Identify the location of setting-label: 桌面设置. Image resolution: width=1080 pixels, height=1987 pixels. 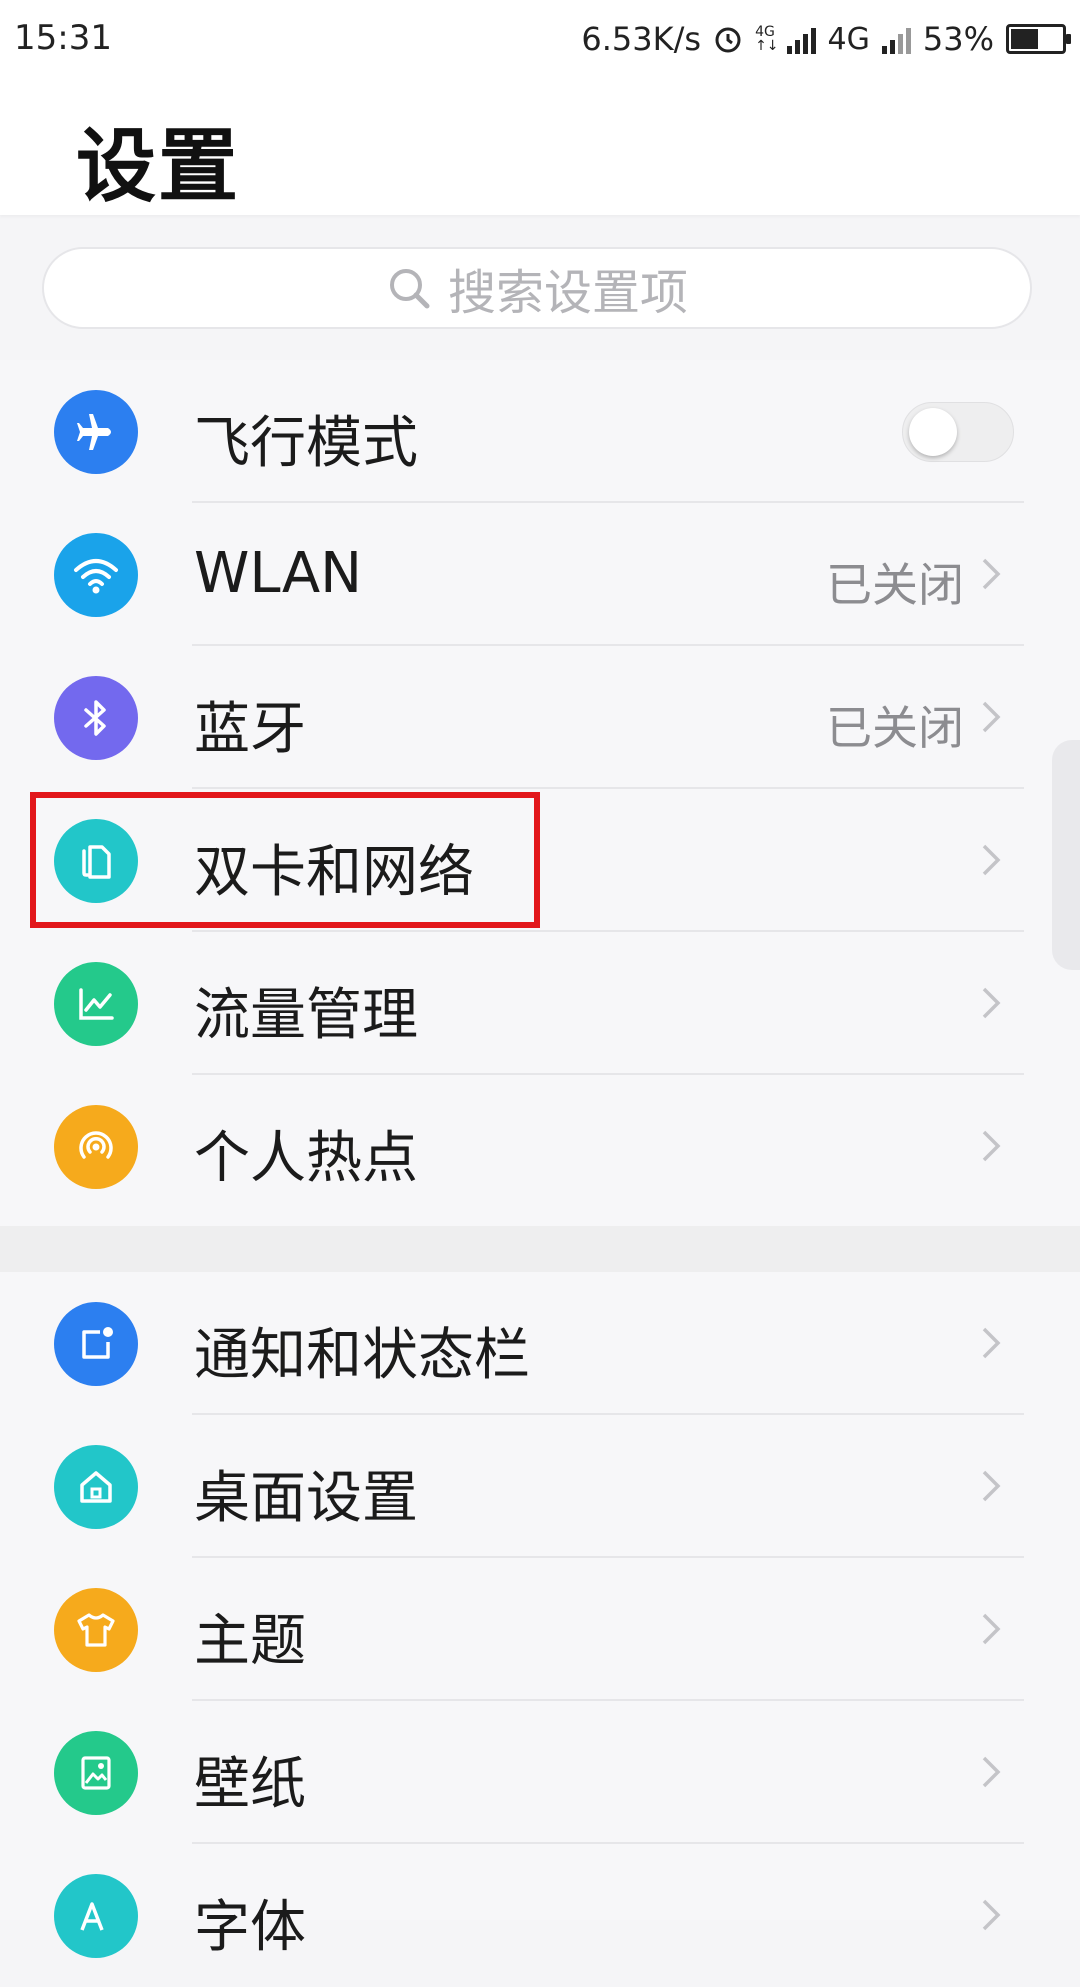
(306, 1498).